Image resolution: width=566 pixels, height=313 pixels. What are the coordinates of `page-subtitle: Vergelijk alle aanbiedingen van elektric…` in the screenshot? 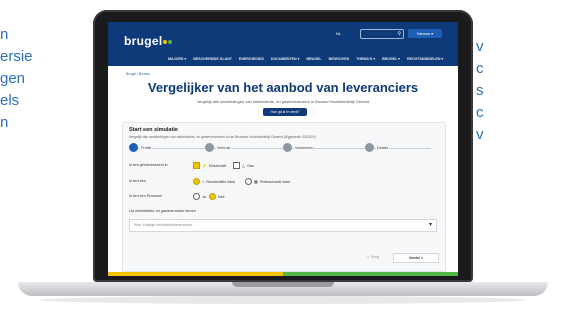 It's located at (283, 101).